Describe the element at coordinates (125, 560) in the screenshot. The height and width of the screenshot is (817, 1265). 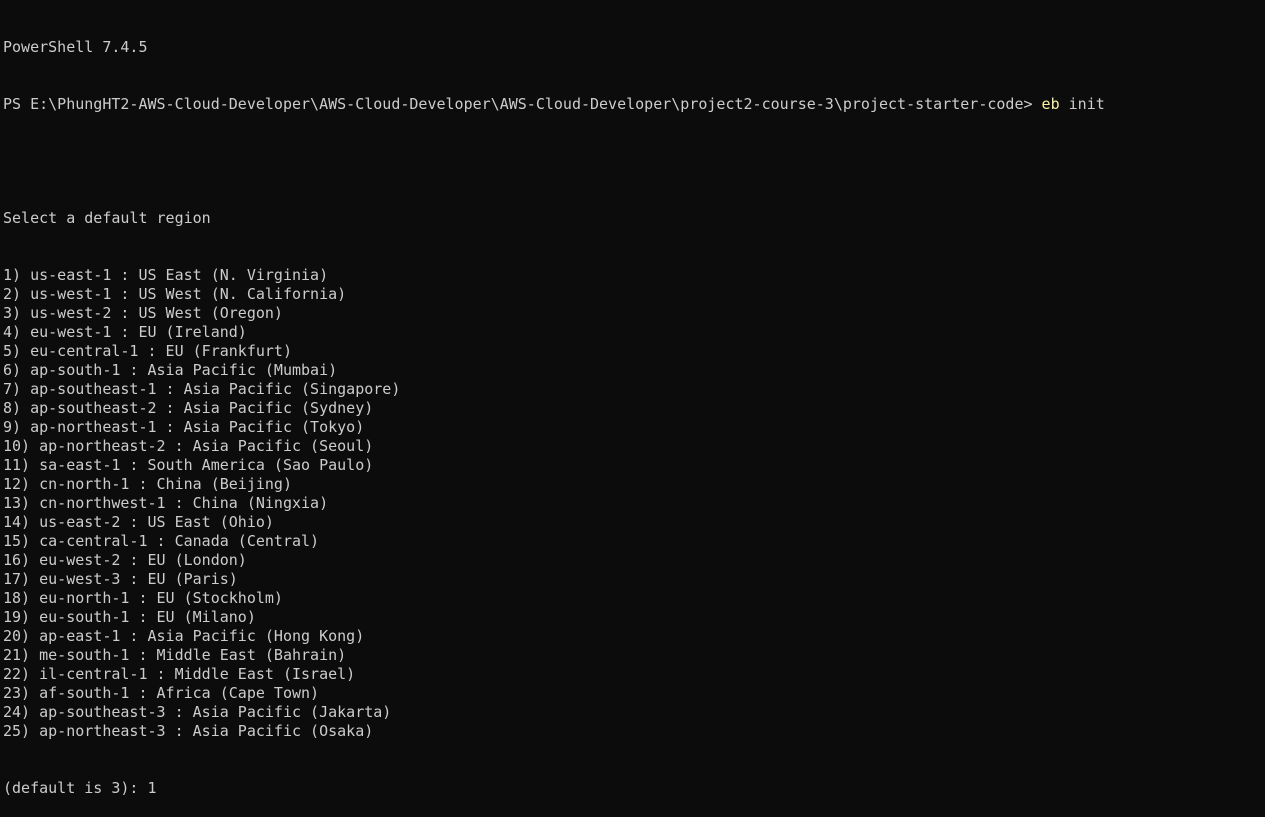
I see `region-option: 16) eu-west-2 : EU (London)` at that location.